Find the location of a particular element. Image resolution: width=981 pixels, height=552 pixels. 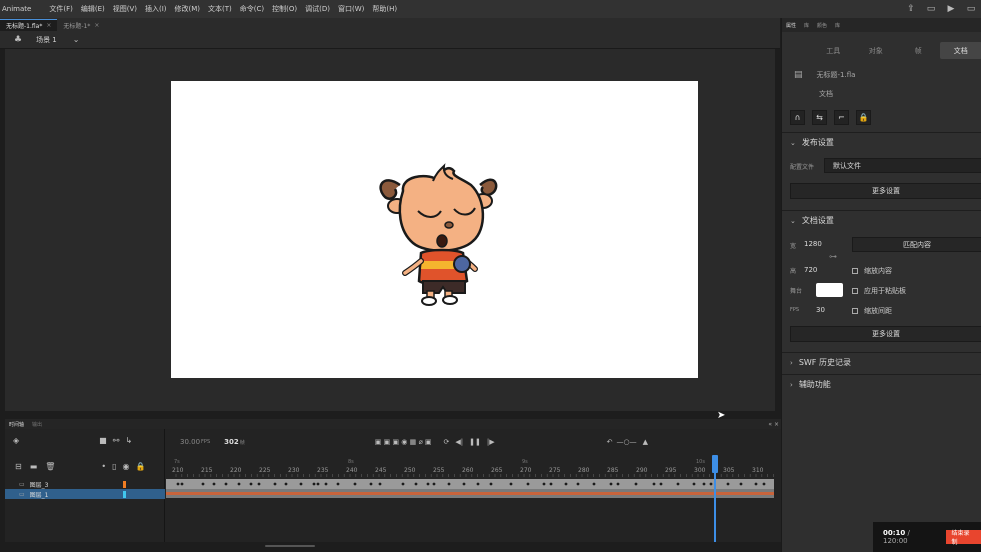

apply-to-pasteboard-checkbox: 应用于粘贴板 is located at coordinates (879, 291).